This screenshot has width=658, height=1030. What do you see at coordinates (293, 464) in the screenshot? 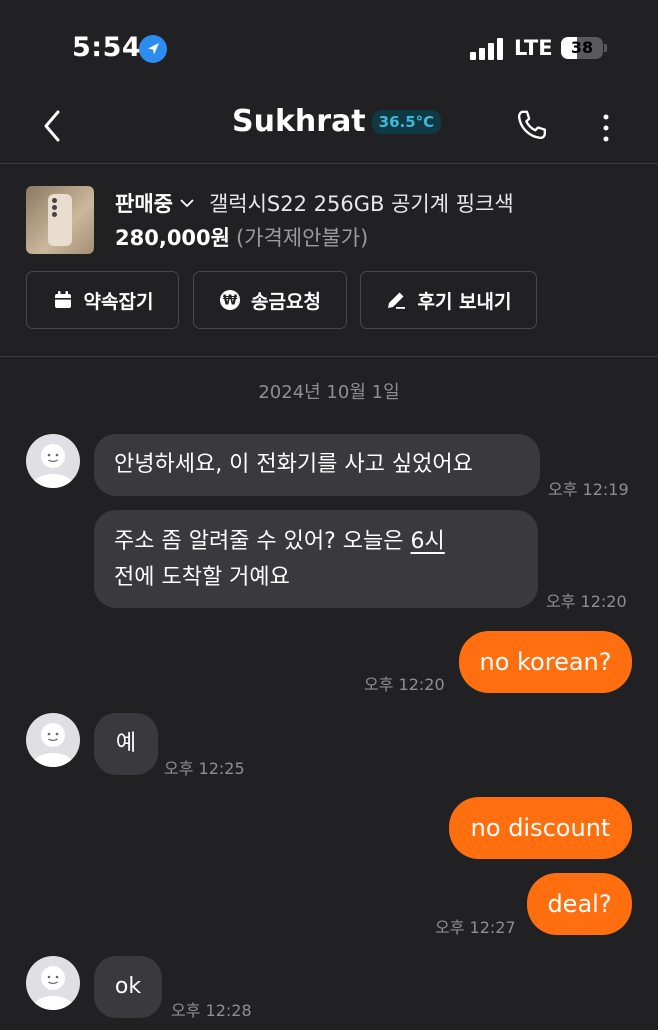
I see `message-text: 안녕하세요, 이 전화기를 사고 싶었어요` at bounding box center [293, 464].